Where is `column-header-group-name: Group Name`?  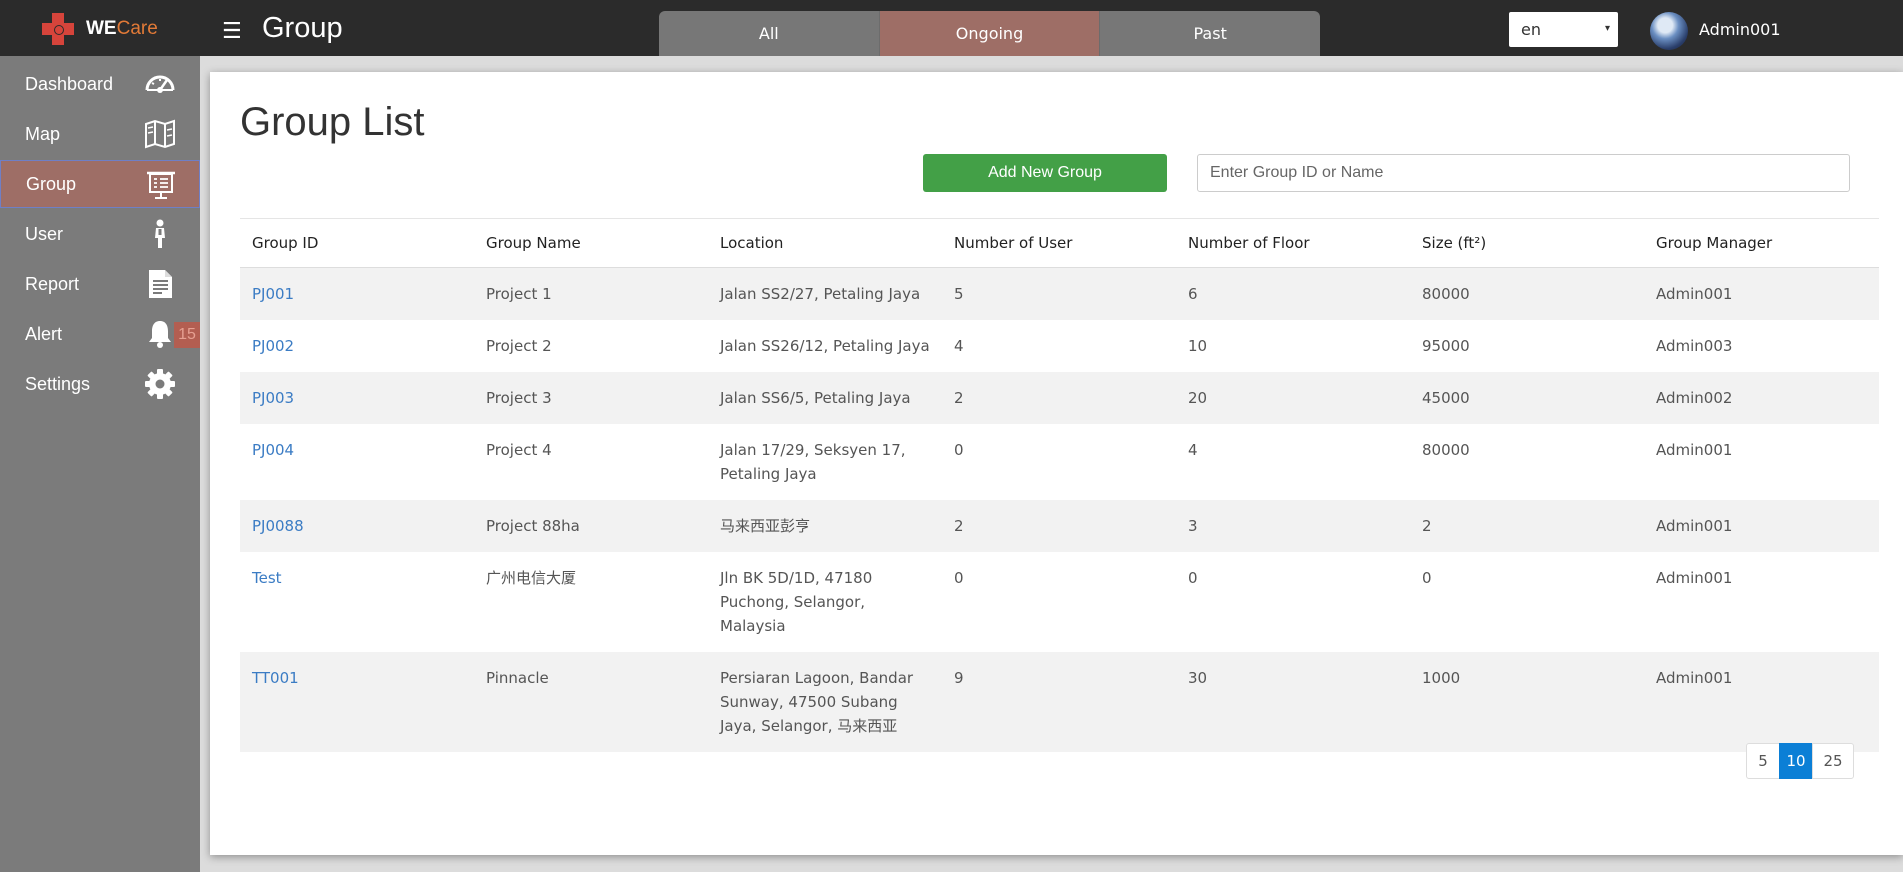 column-header-group-name: Group Name is located at coordinates (591, 243).